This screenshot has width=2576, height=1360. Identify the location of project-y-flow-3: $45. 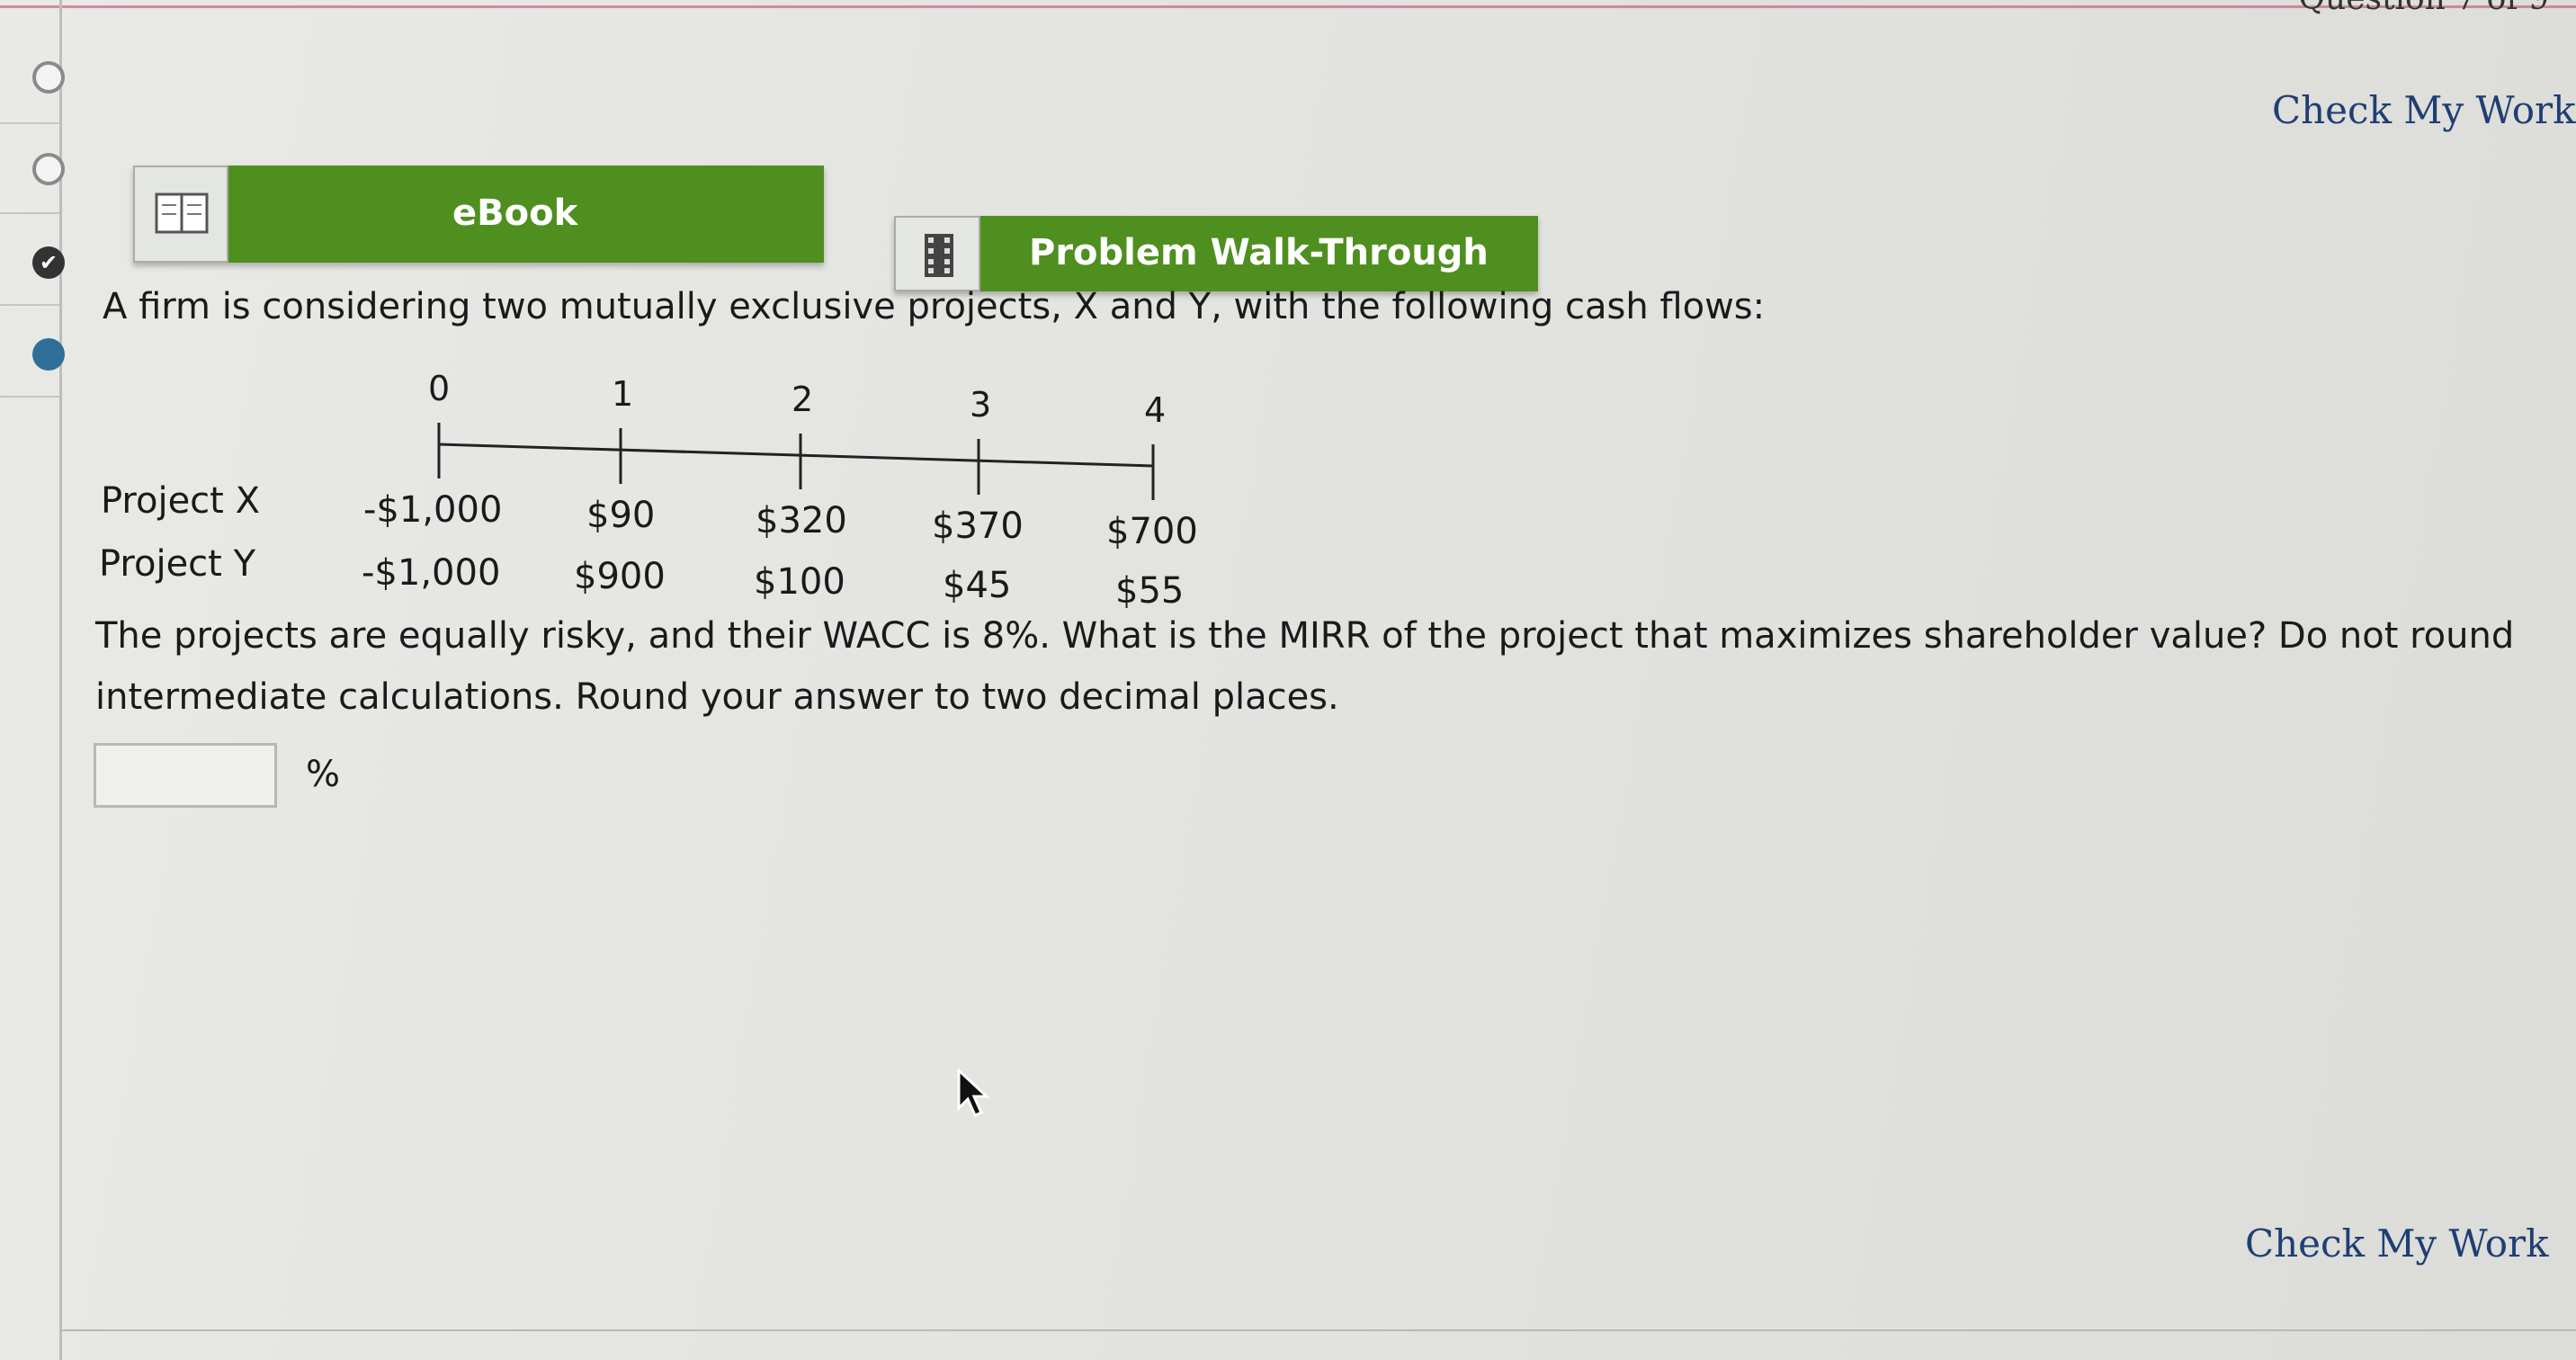
(977, 585).